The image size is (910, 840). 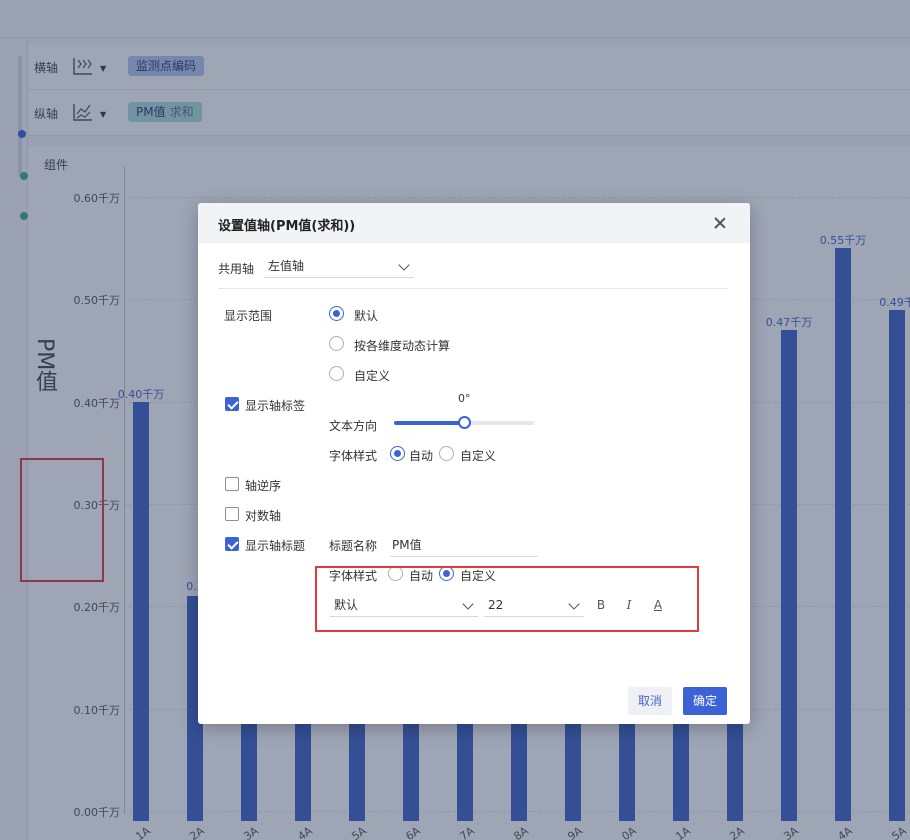 I want to click on slider-handle, so click(x=464, y=422).